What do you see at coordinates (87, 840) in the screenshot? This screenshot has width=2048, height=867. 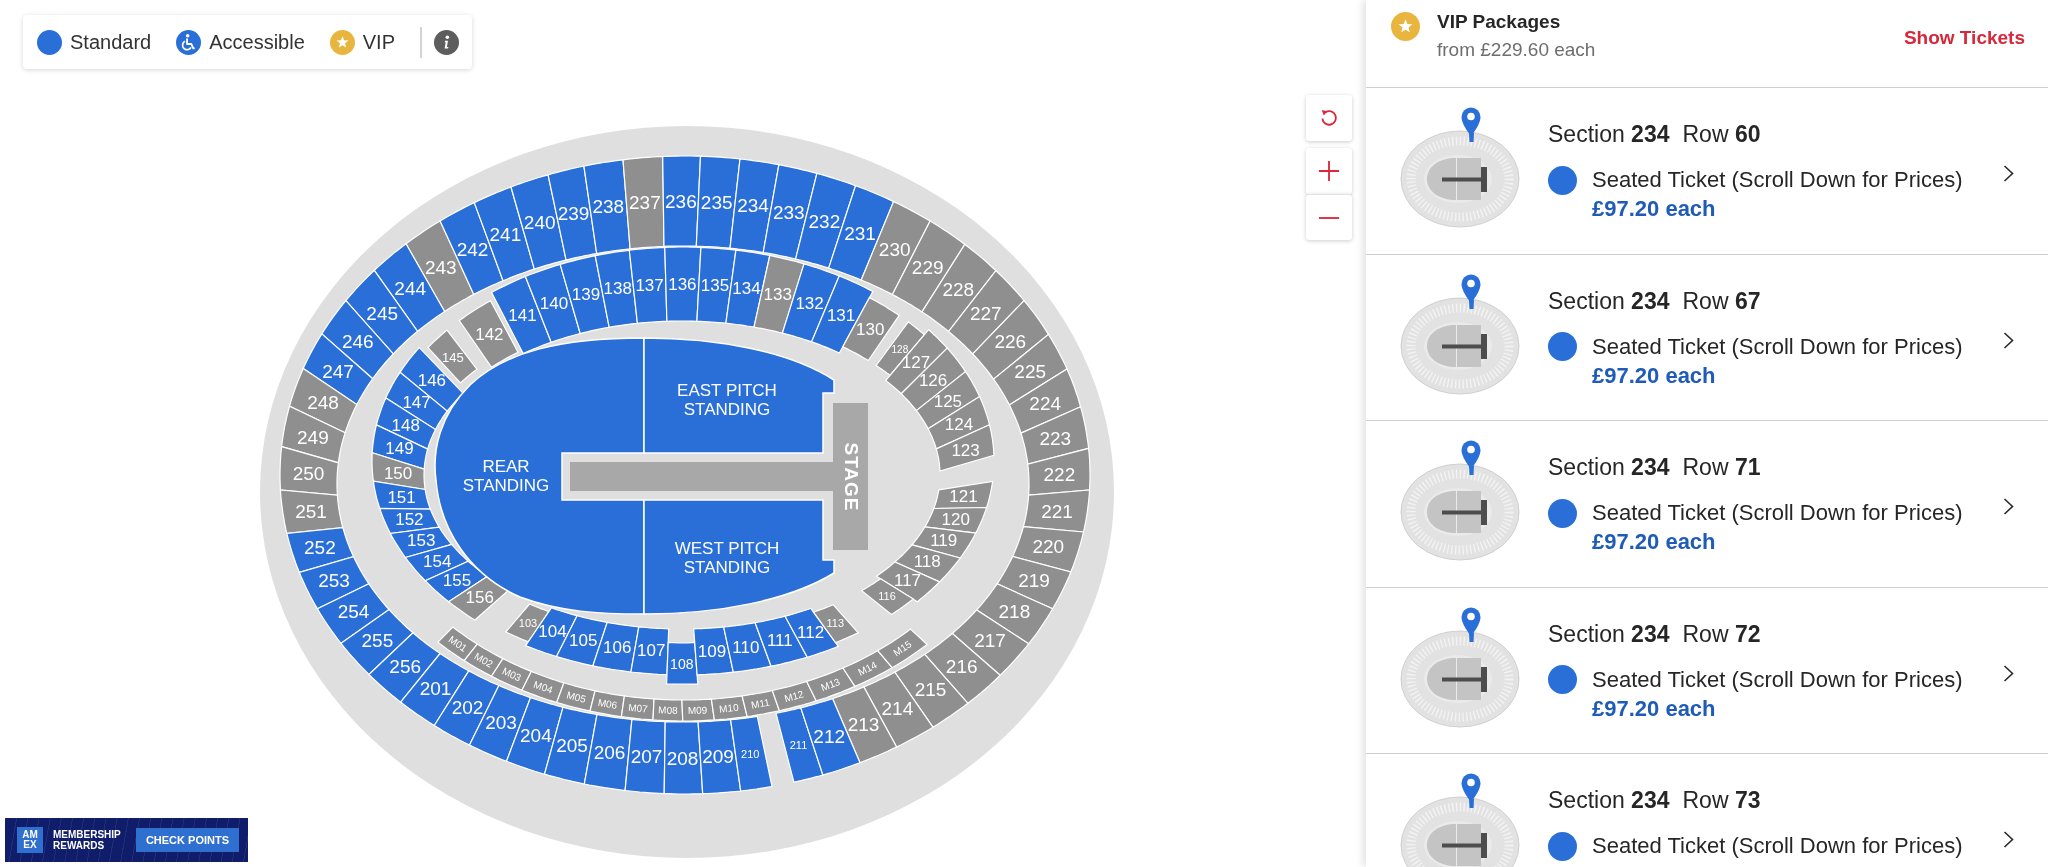 I see `rewards-title: MEMBERSHIP REWARDS` at bounding box center [87, 840].